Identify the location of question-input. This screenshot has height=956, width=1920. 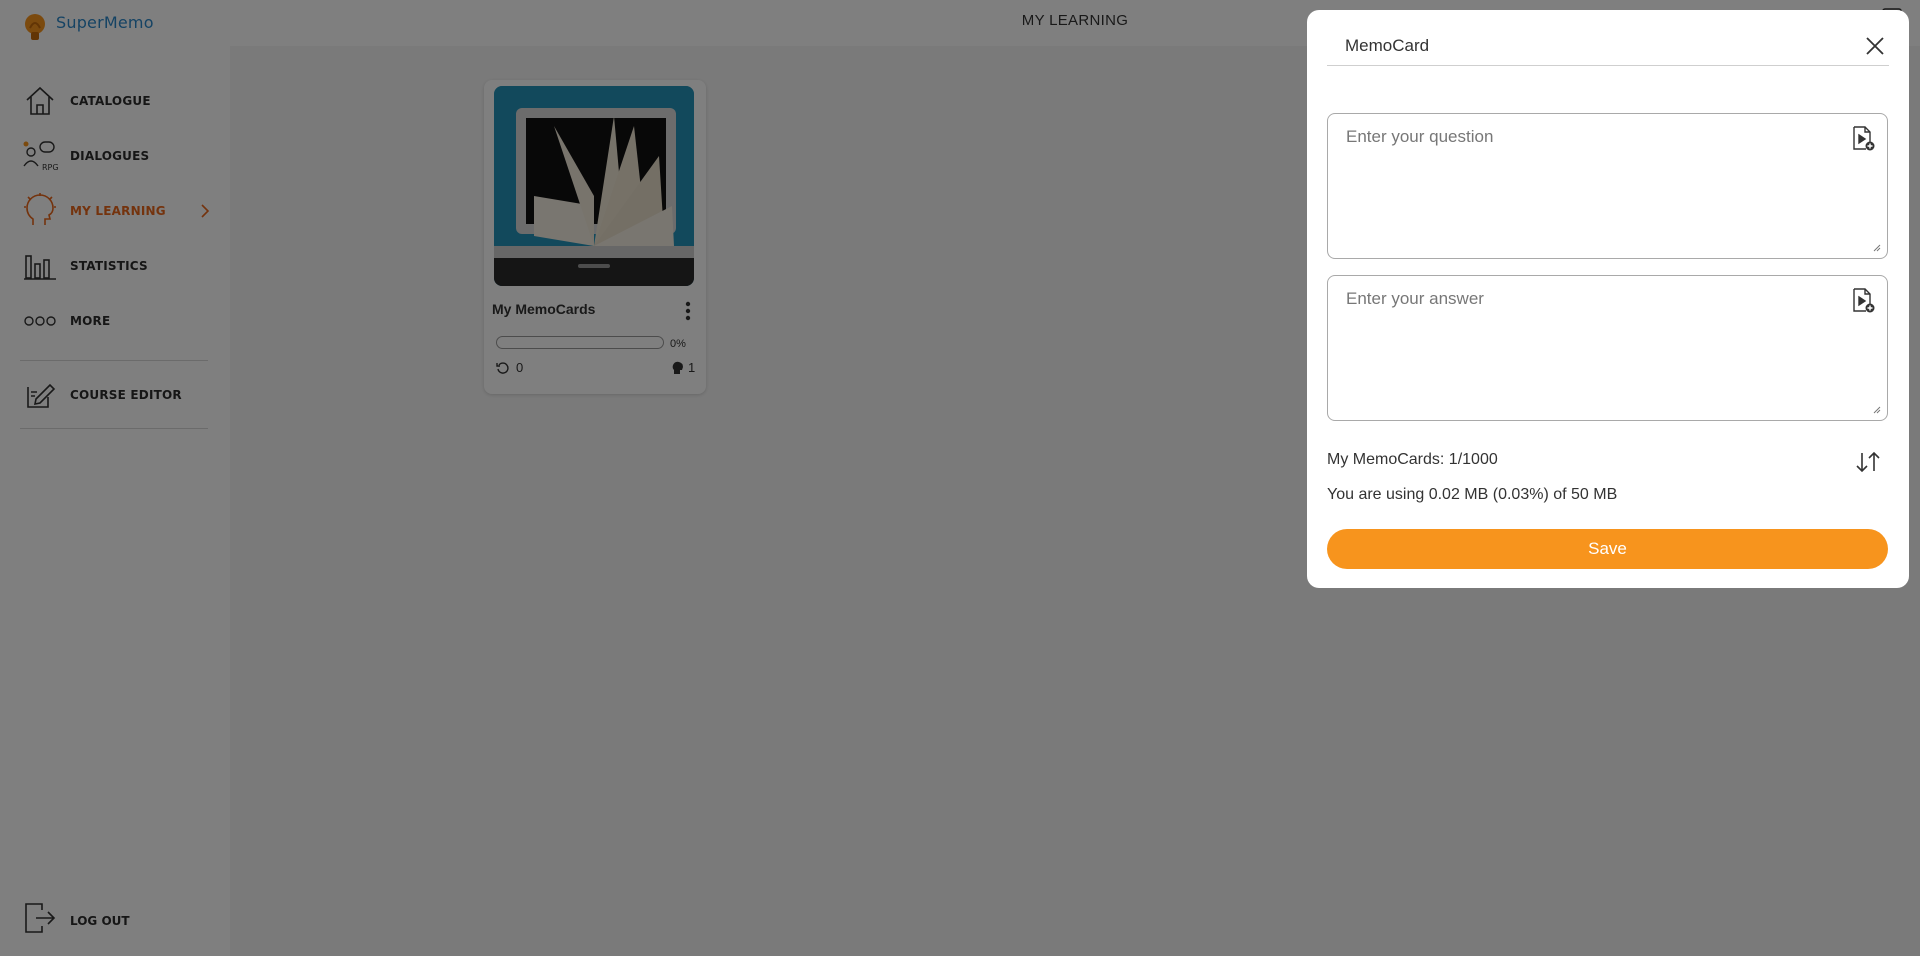
(1607, 186).